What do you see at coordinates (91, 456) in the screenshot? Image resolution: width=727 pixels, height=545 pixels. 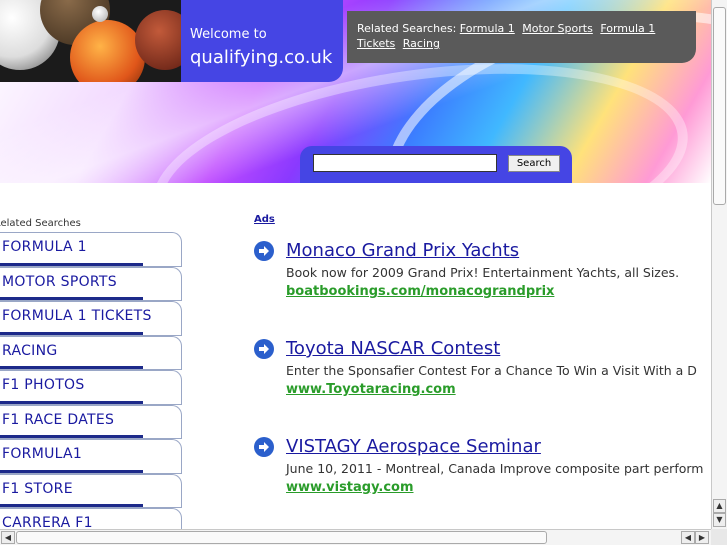 I see `sidebar-item-formula1: FORMULA1` at bounding box center [91, 456].